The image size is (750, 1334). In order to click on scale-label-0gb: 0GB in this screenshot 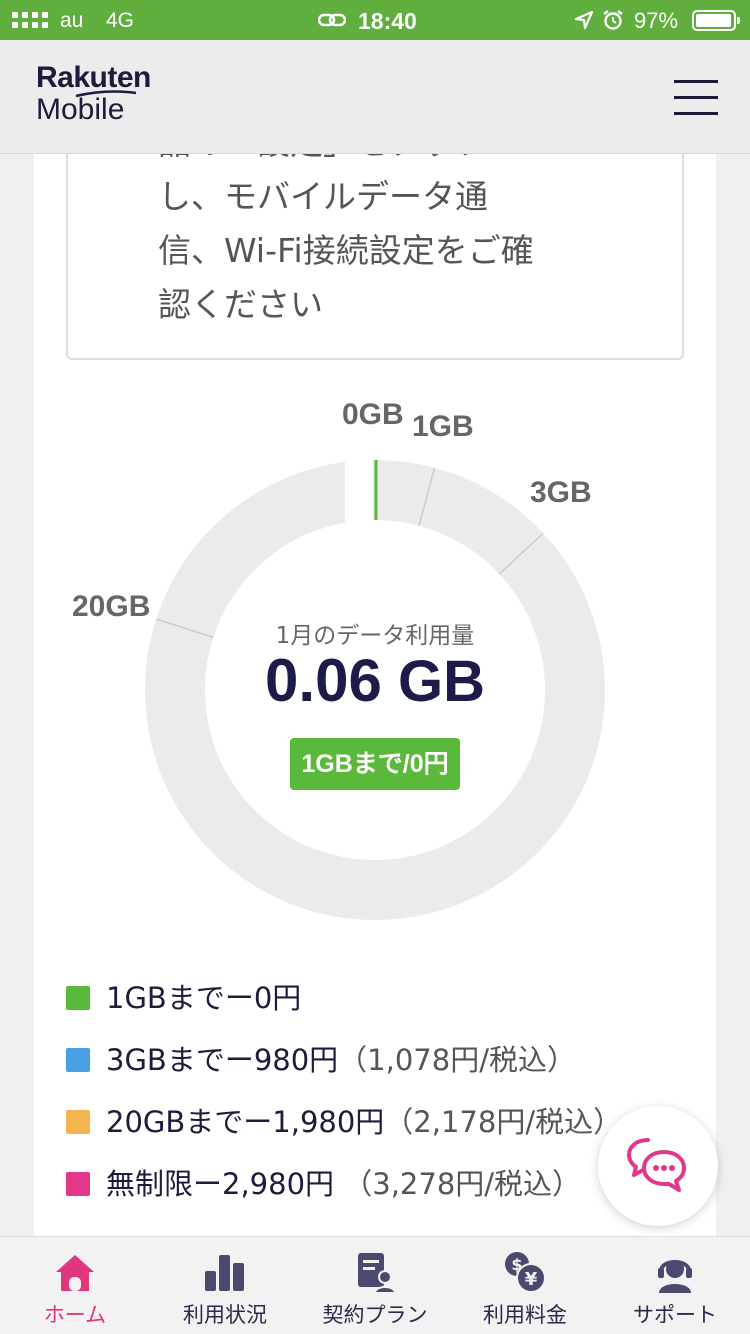, I will do `click(373, 414)`.